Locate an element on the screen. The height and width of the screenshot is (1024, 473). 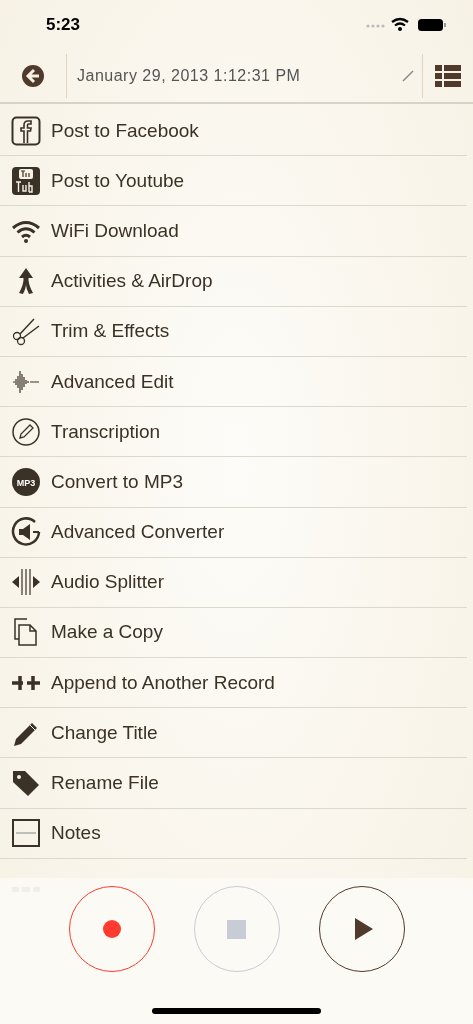
battery-icon is located at coordinates (432, 25).